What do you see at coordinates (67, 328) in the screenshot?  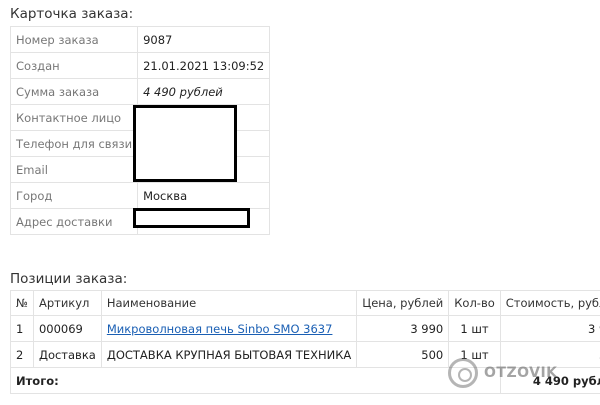 I see `cell-sku: 000069` at bounding box center [67, 328].